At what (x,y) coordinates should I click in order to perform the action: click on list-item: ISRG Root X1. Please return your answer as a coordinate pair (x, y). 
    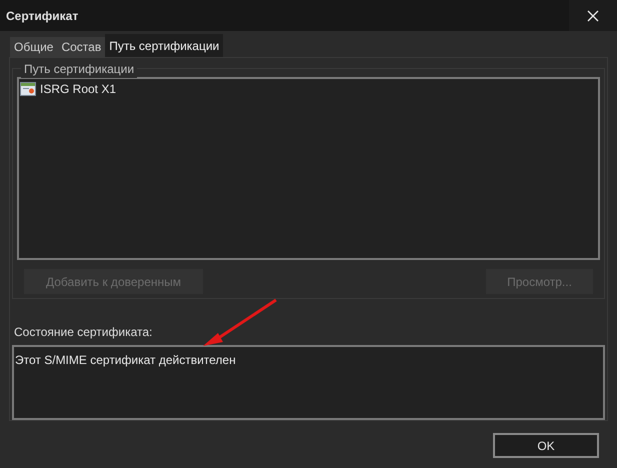
    Looking at the image, I should click on (308, 89).